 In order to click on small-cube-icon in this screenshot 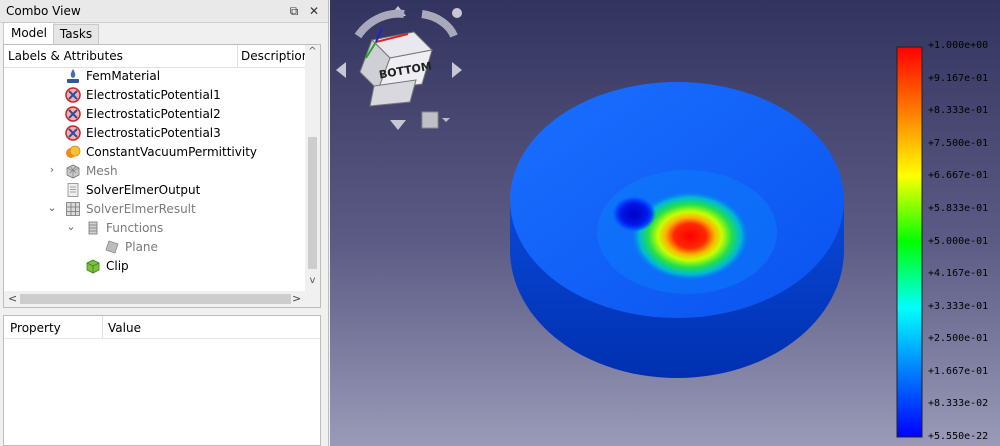, I will do `click(430, 120)`.